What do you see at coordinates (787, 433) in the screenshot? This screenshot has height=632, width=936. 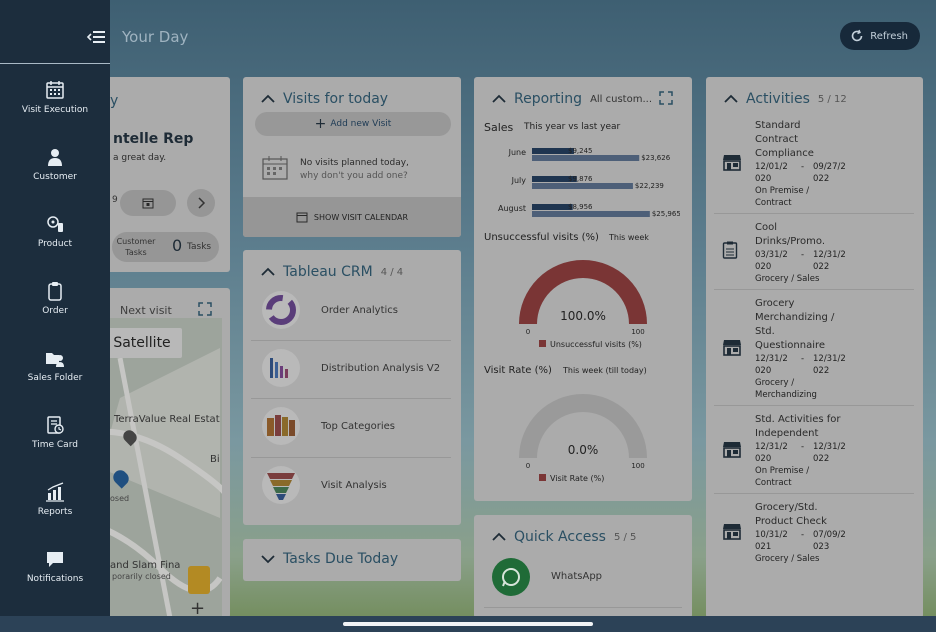 I see `activity-title-line: Independent` at bounding box center [787, 433].